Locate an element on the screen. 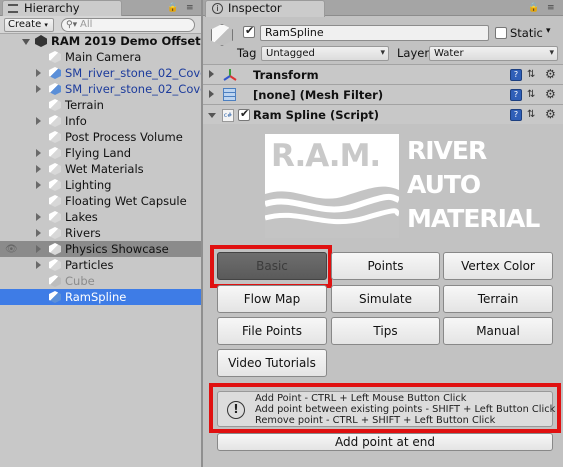 The width and height of the screenshot is (563, 467). active-checkbox is located at coordinates (249, 31).